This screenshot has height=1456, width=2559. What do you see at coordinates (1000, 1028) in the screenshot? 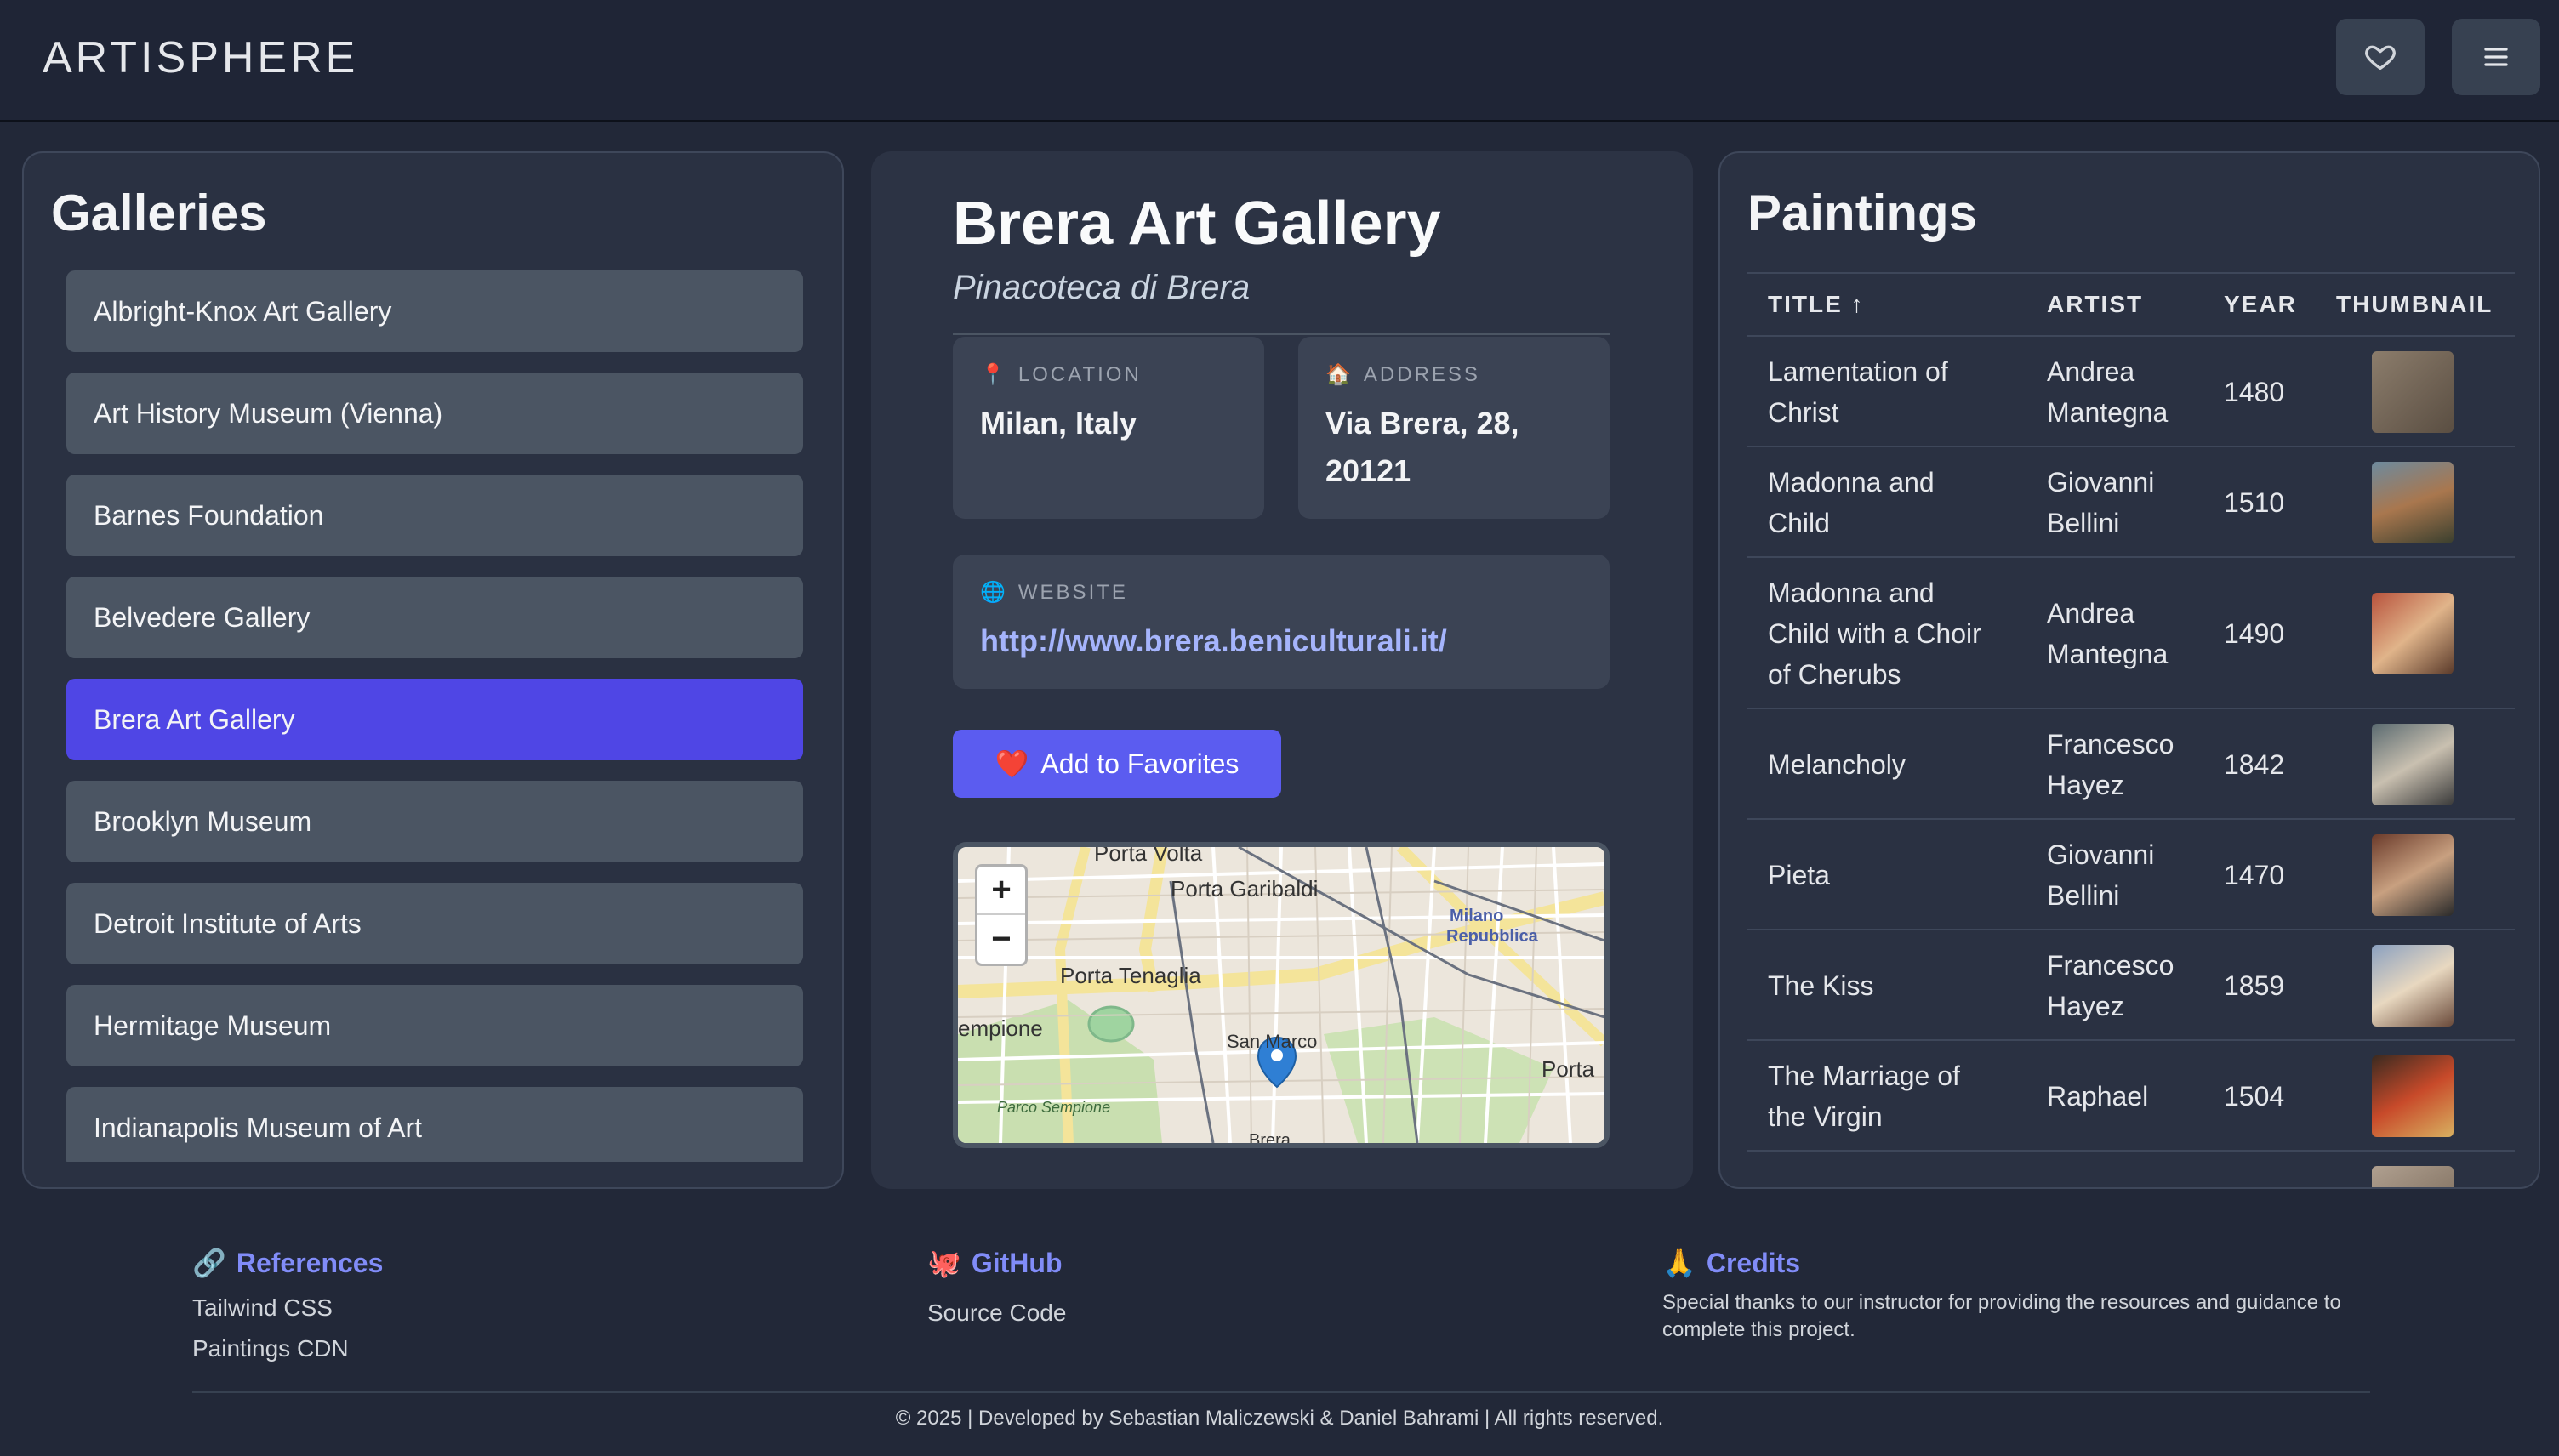
I see `map-label: empione` at bounding box center [1000, 1028].